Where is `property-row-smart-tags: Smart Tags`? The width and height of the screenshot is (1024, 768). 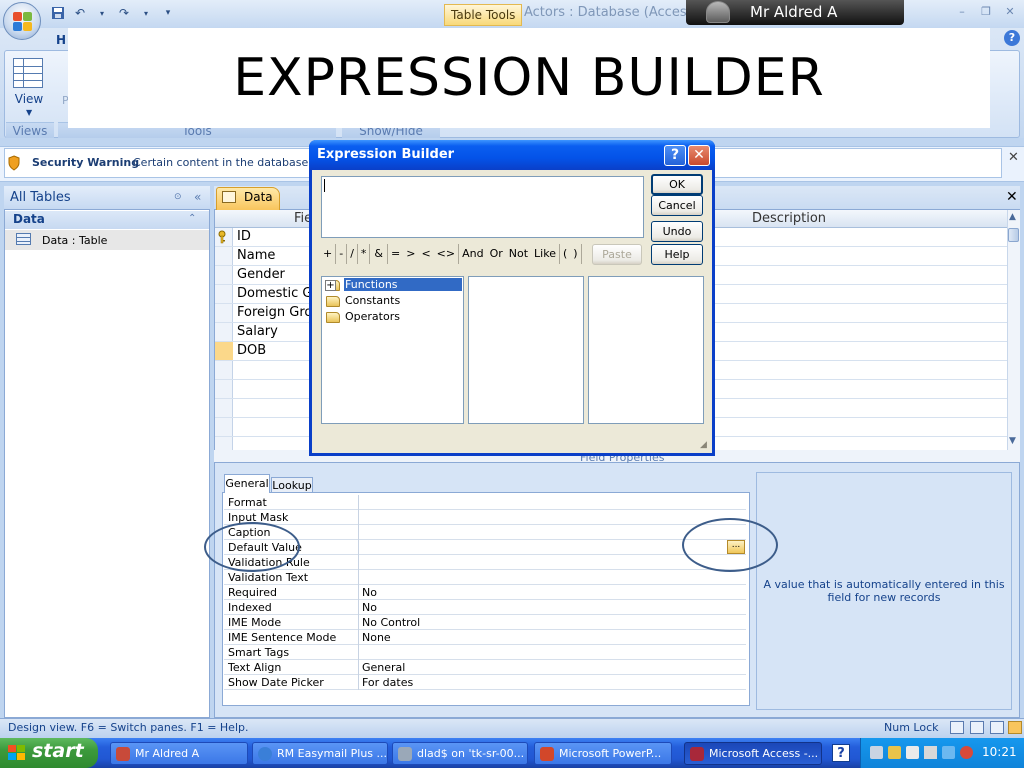 property-row-smart-tags: Smart Tags is located at coordinates (485, 652).